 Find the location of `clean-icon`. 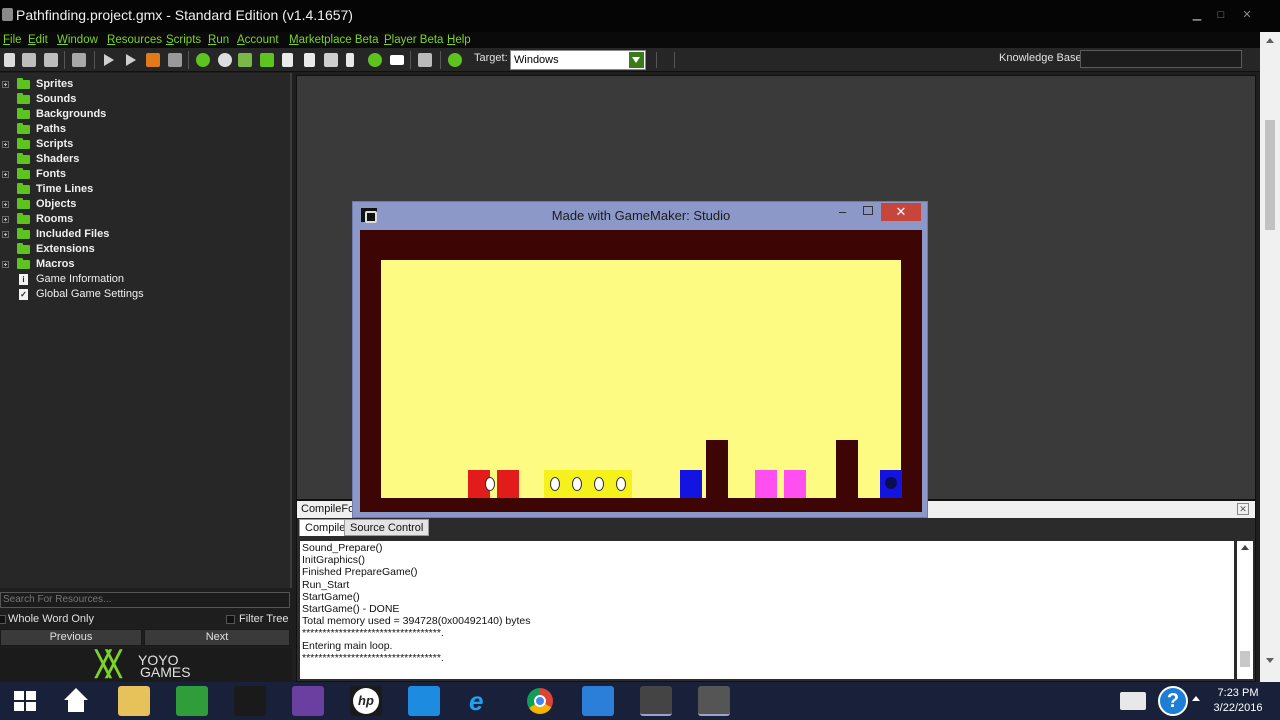

clean-icon is located at coordinates (175, 60).